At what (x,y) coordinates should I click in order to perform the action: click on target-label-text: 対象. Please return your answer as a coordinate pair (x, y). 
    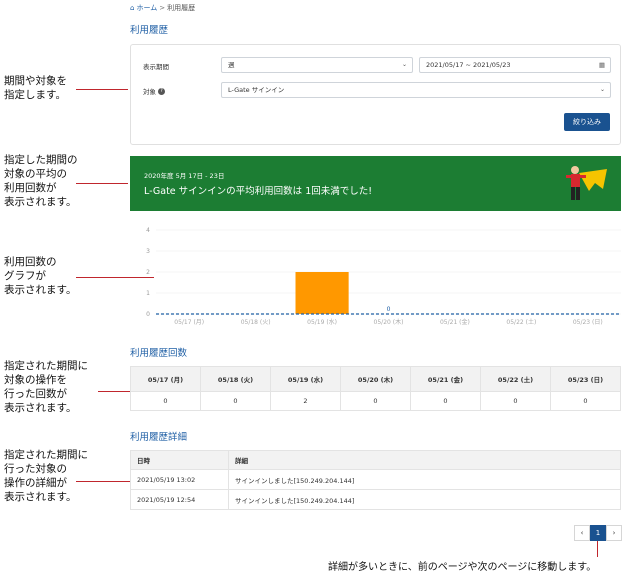
    Looking at the image, I should click on (149, 92).